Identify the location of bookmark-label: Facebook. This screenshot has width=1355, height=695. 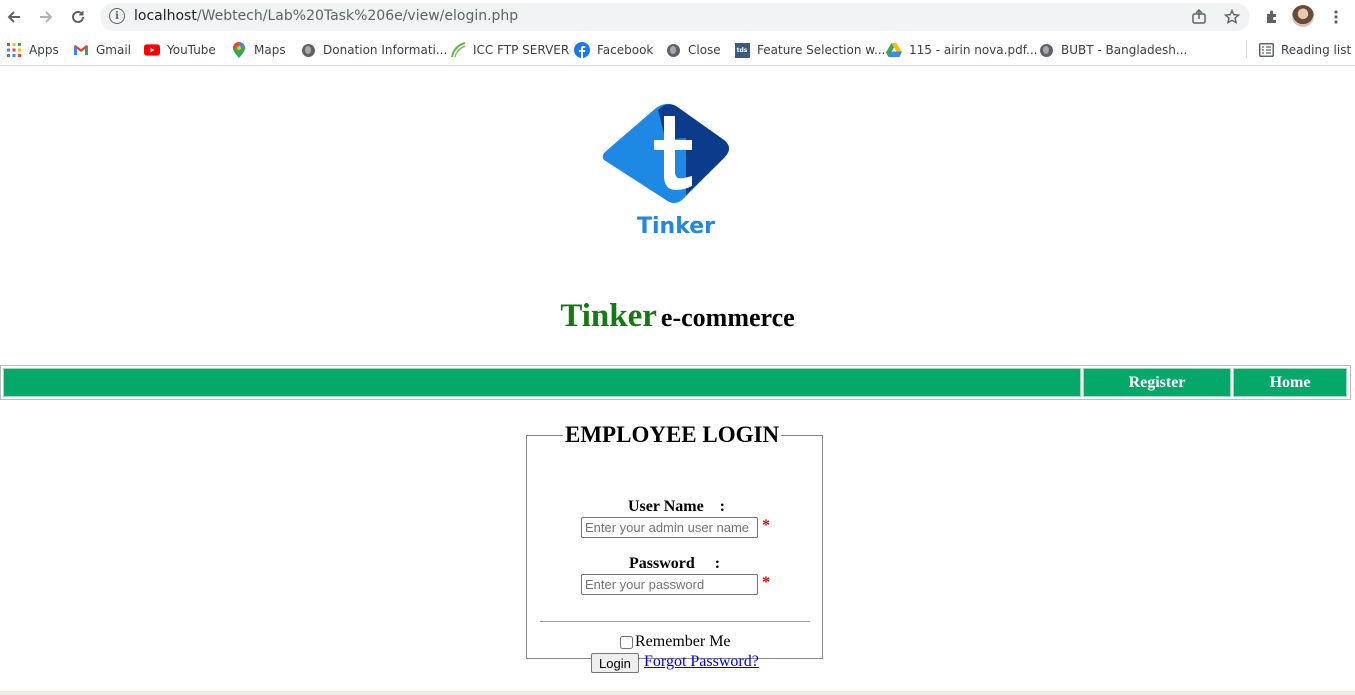
(625, 50).